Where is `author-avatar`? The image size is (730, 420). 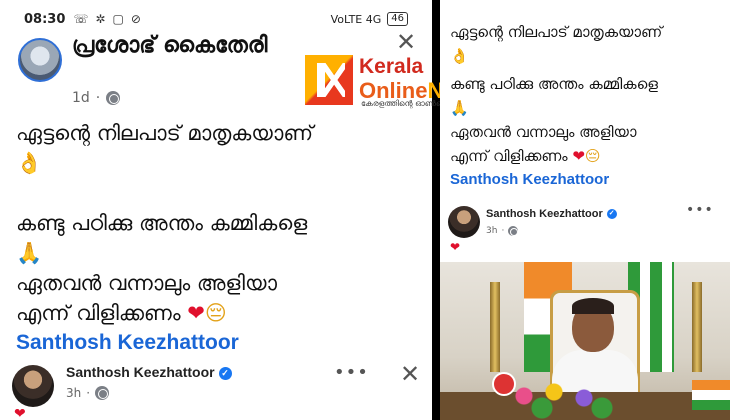 author-avatar is located at coordinates (40, 60).